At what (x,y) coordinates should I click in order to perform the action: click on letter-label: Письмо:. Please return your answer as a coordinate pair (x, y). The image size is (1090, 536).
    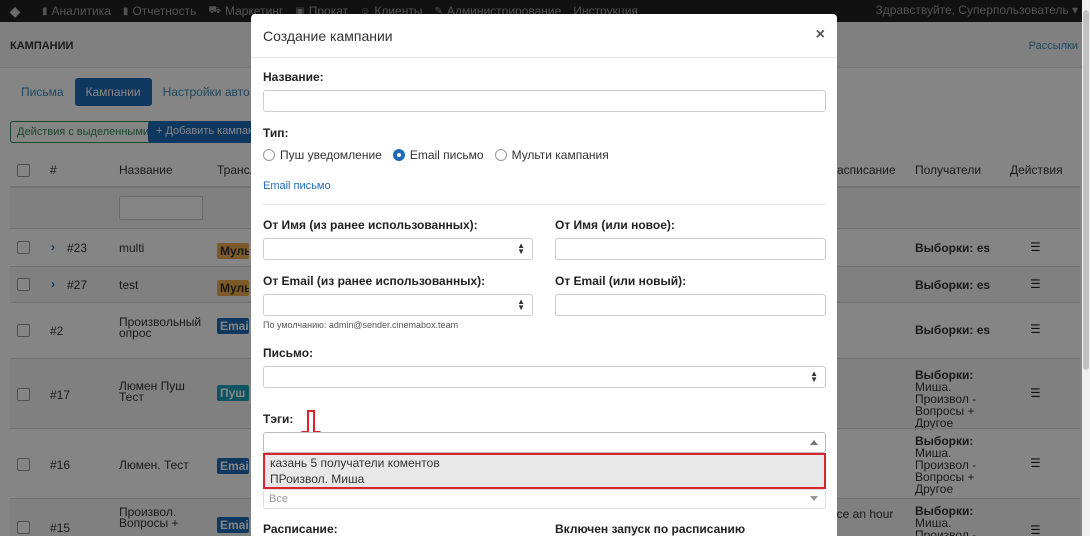
    Looking at the image, I should click on (288, 353).